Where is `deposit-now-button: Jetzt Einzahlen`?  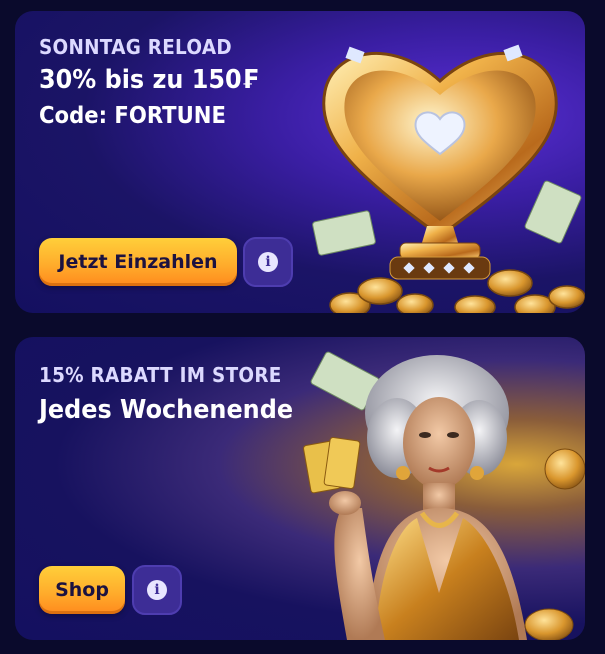
deposit-now-button: Jetzt Einzahlen is located at coordinates (138, 262).